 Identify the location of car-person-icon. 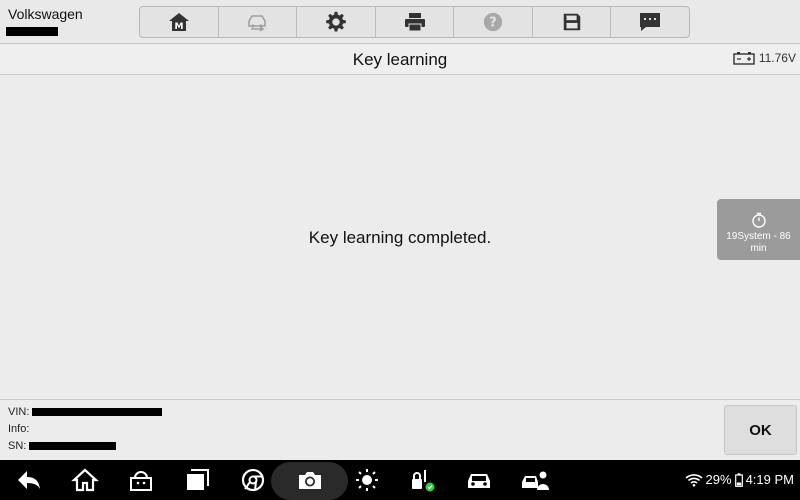
(535, 480).